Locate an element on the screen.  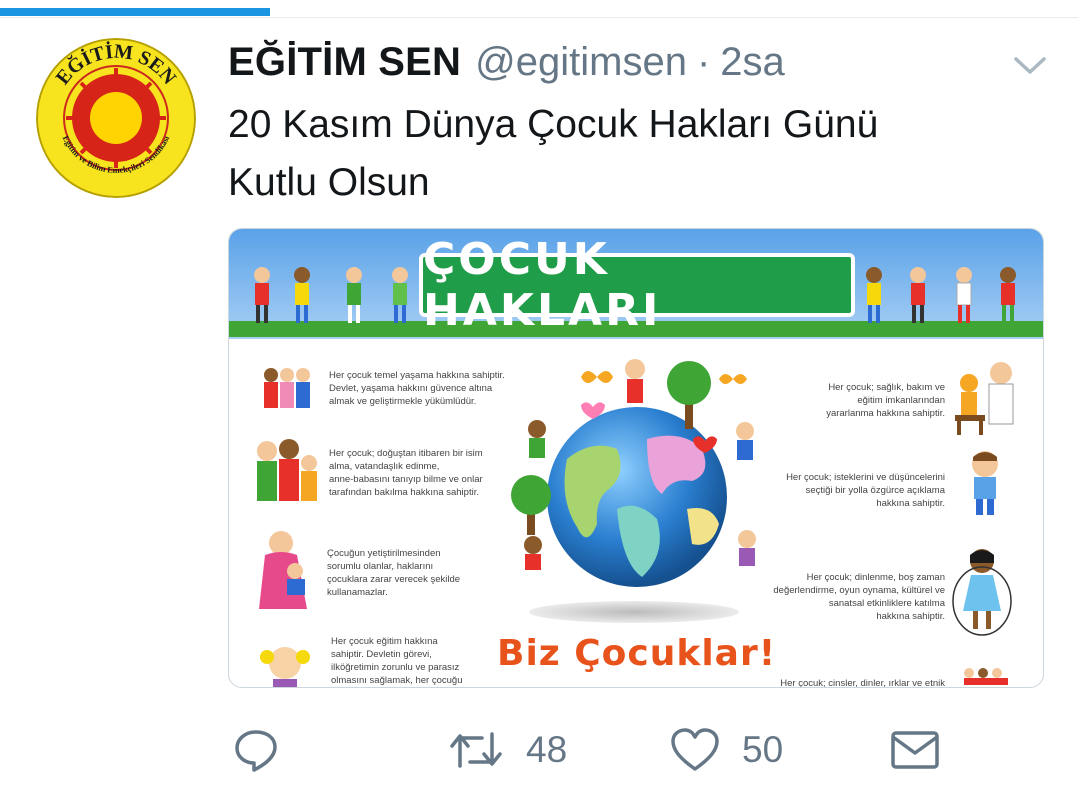
tweet-time: 2sa is located at coordinates (752, 62).